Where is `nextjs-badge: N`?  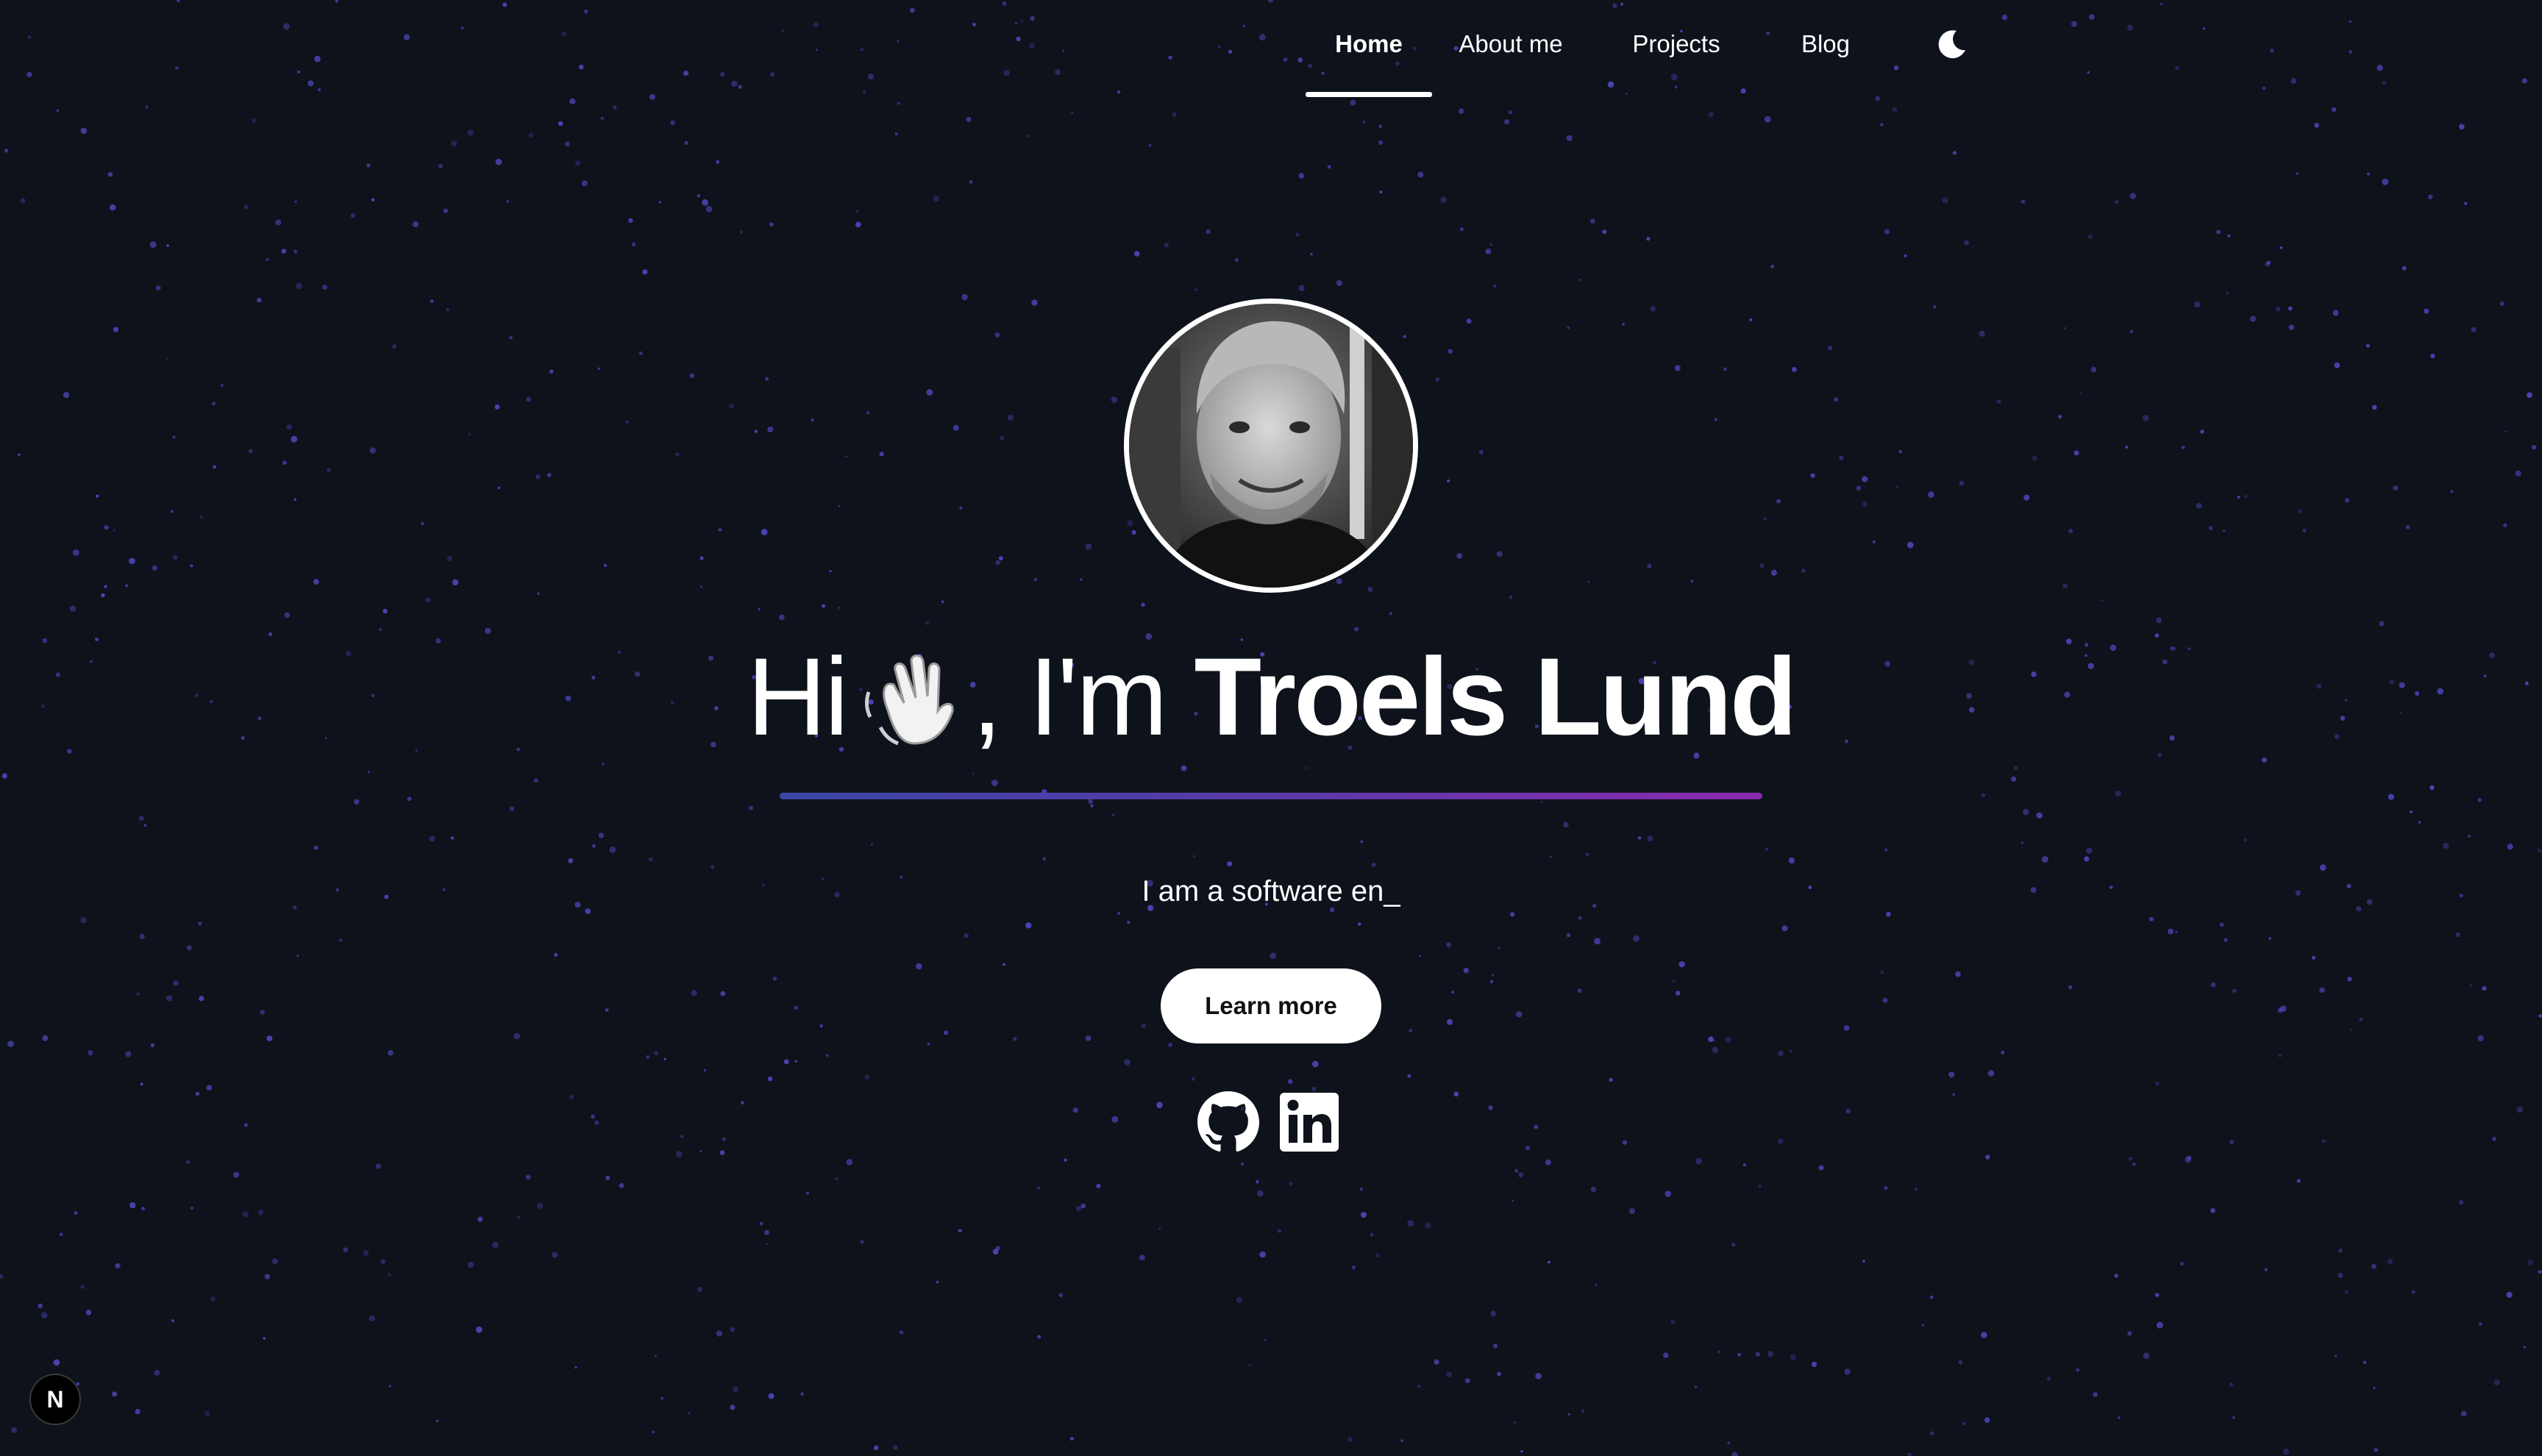 nextjs-badge: N is located at coordinates (55, 1399).